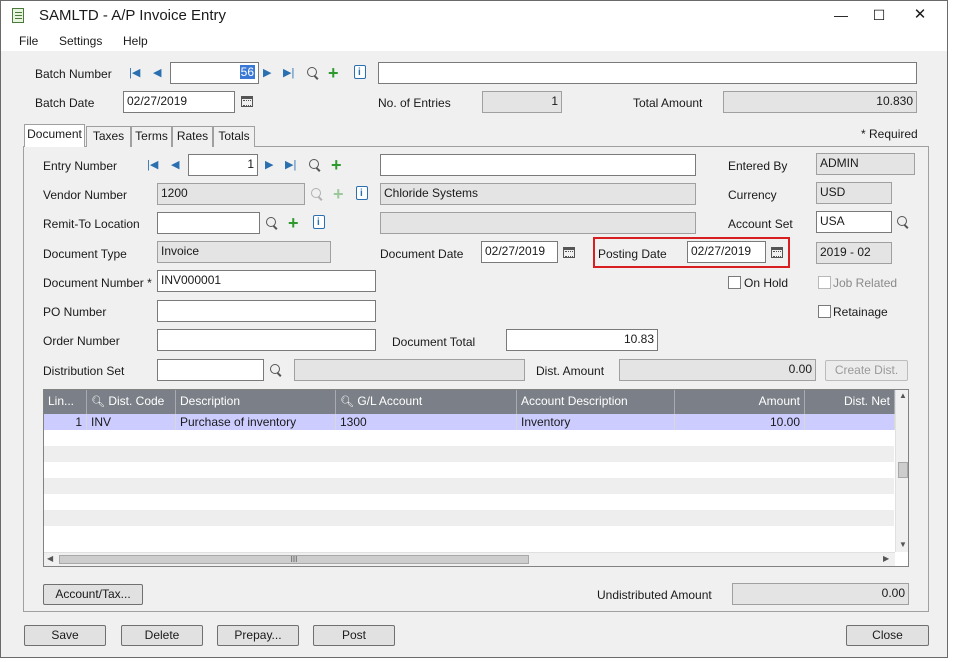 The height and width of the screenshot is (662, 953). I want to click on document-date-calendar-icon, so click(569, 252).